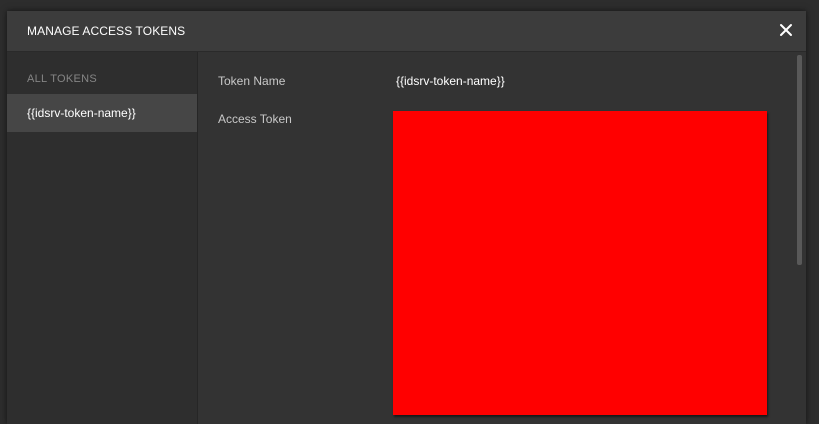  What do you see at coordinates (62, 79) in the screenshot?
I see `all-tokens-heading: ALL TOKENS` at bounding box center [62, 79].